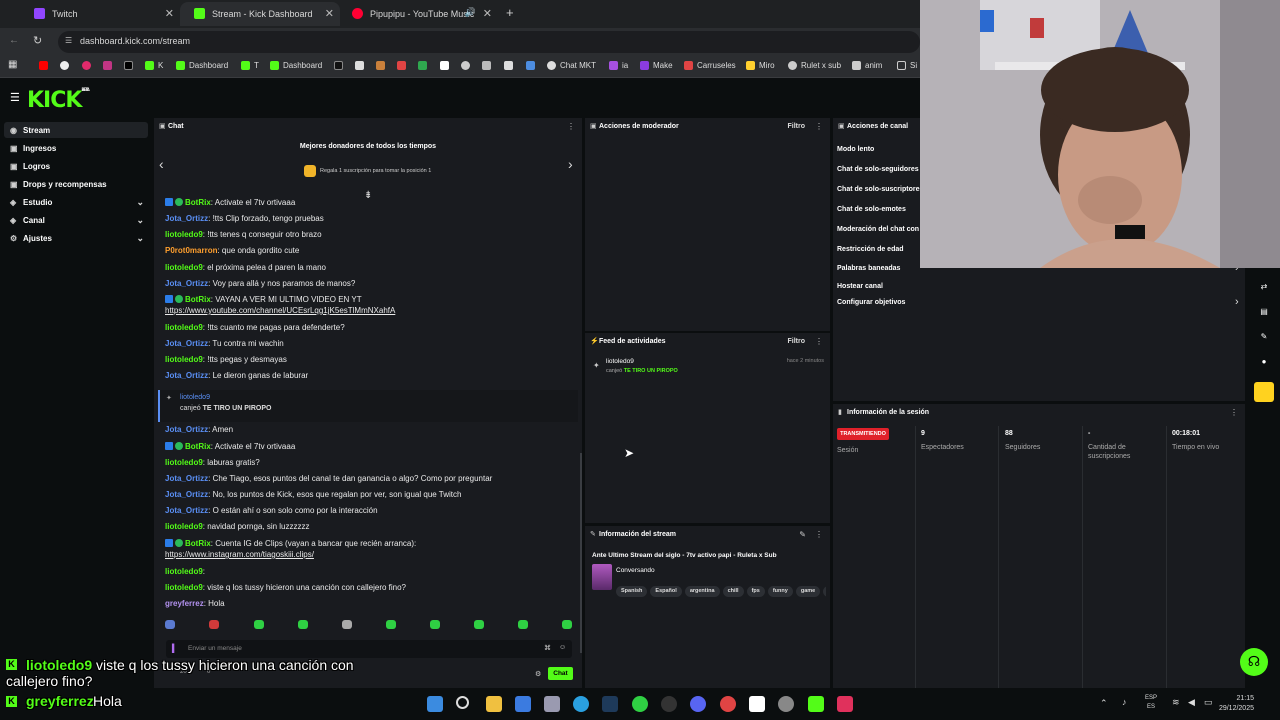 The image size is (1280, 720). Describe the element at coordinates (1254, 662) in the screenshot. I see `support-icon: ☊` at that location.